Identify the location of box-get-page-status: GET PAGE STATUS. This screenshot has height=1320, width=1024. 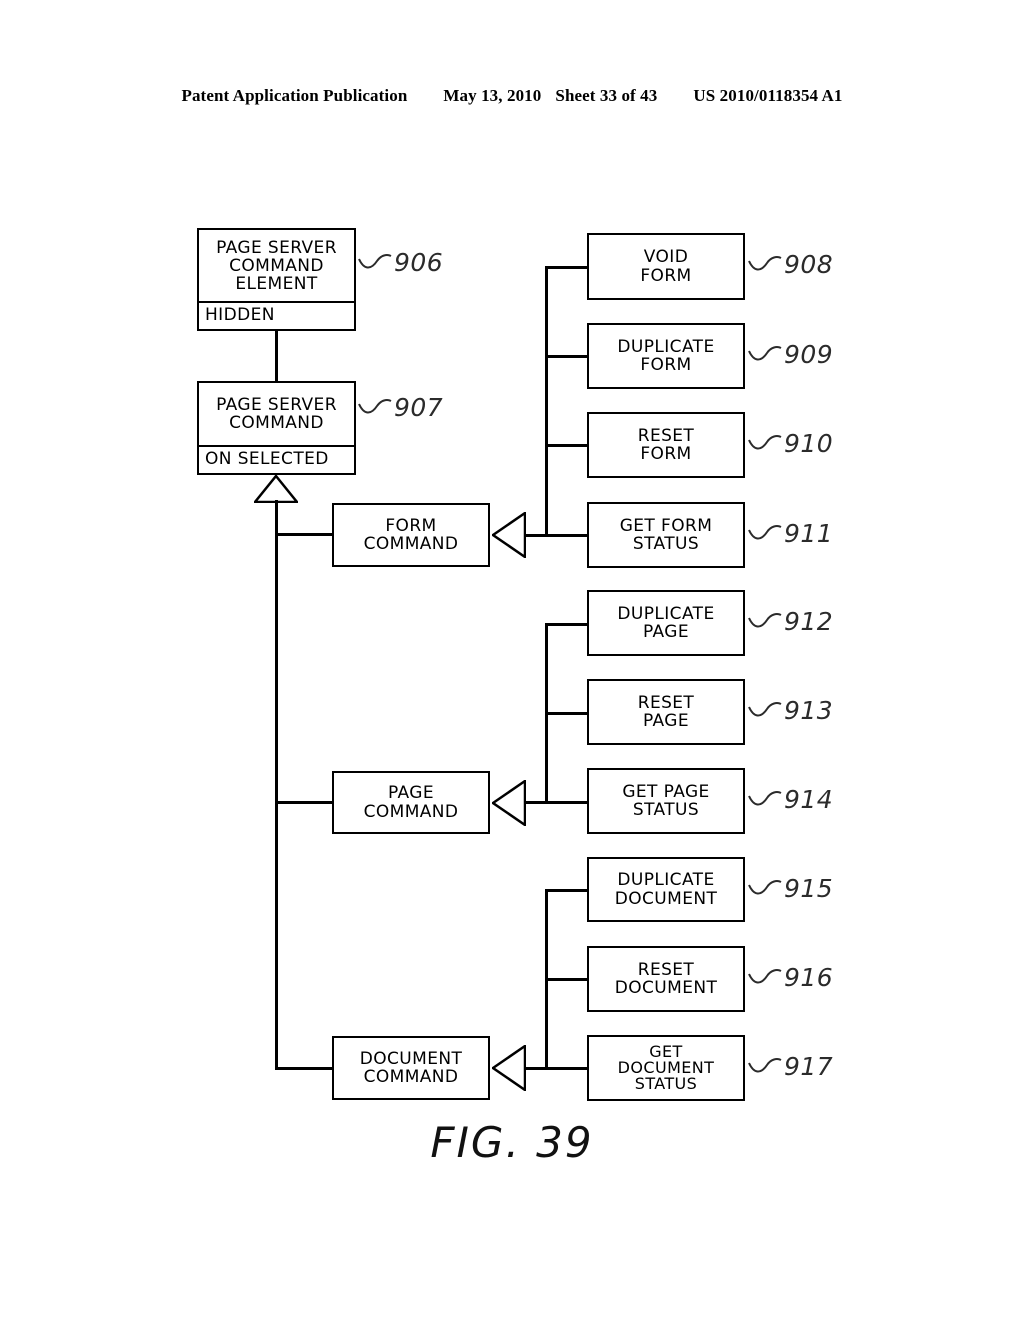
(666, 801).